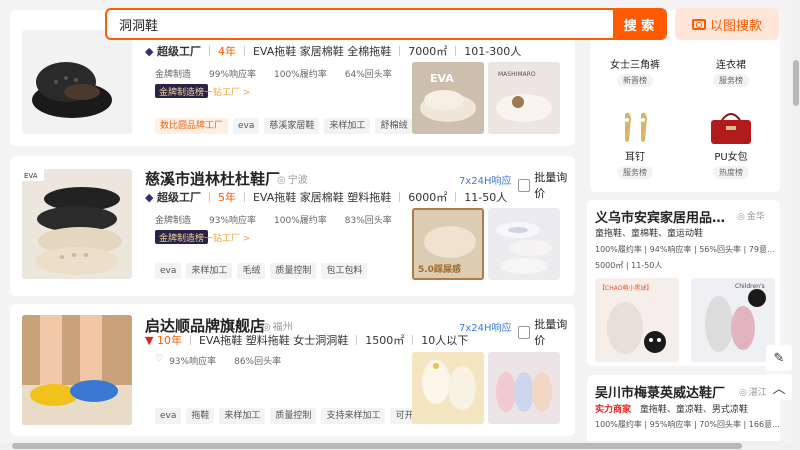 This screenshot has height=450, width=800. I want to click on tag-list: eva 拖鞋 来样加工 质量控制 支持来样加工 可开专票, so click(296, 416).